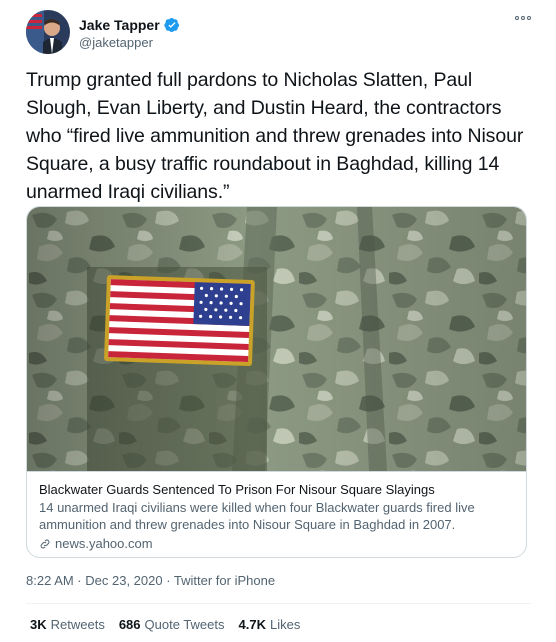  I want to click on tweet-header: Jake Tapper @jaketapper, so click(278, 33).